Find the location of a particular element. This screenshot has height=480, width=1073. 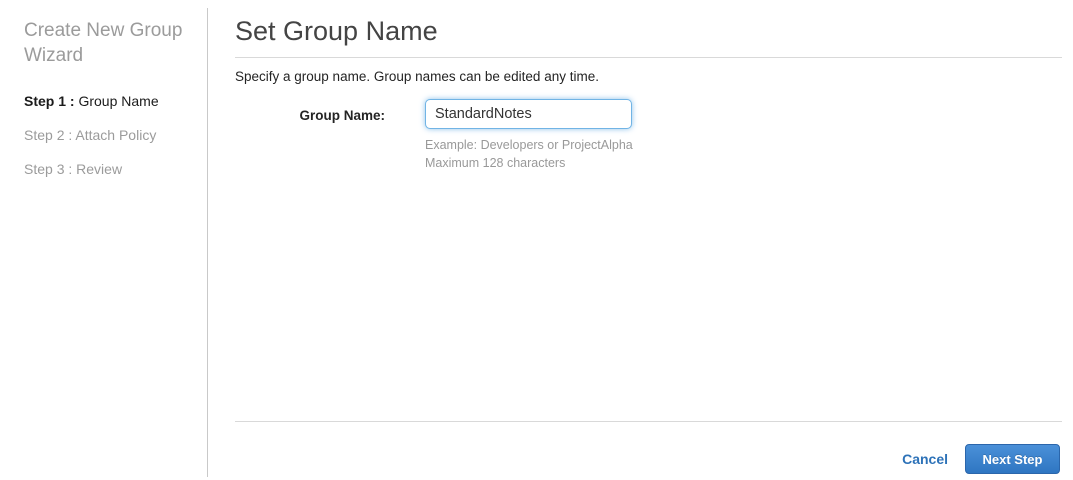

step-3-label: Review is located at coordinates (99, 169).